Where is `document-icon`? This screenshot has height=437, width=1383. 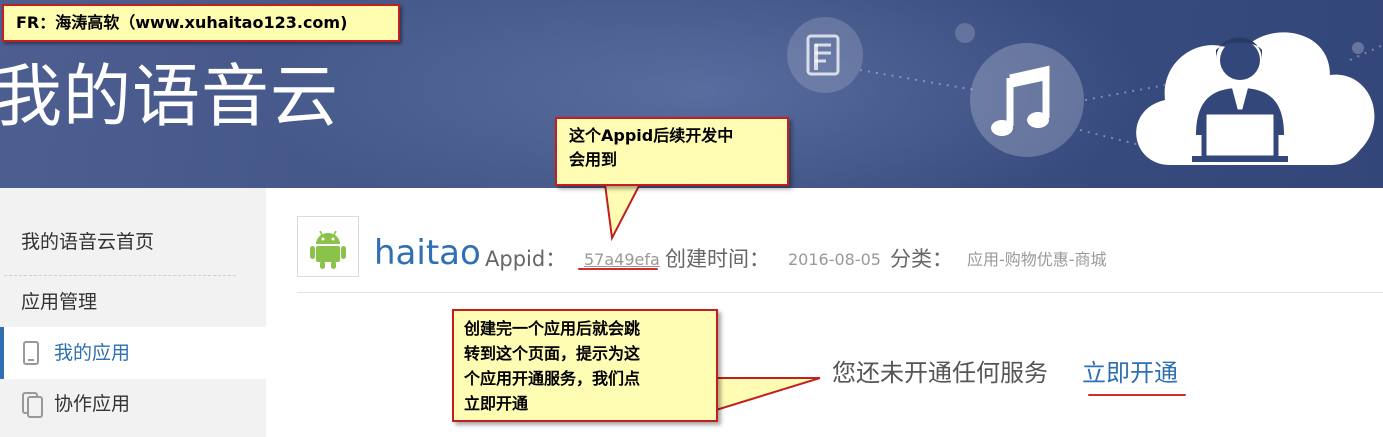 document-icon is located at coordinates (825, 55).